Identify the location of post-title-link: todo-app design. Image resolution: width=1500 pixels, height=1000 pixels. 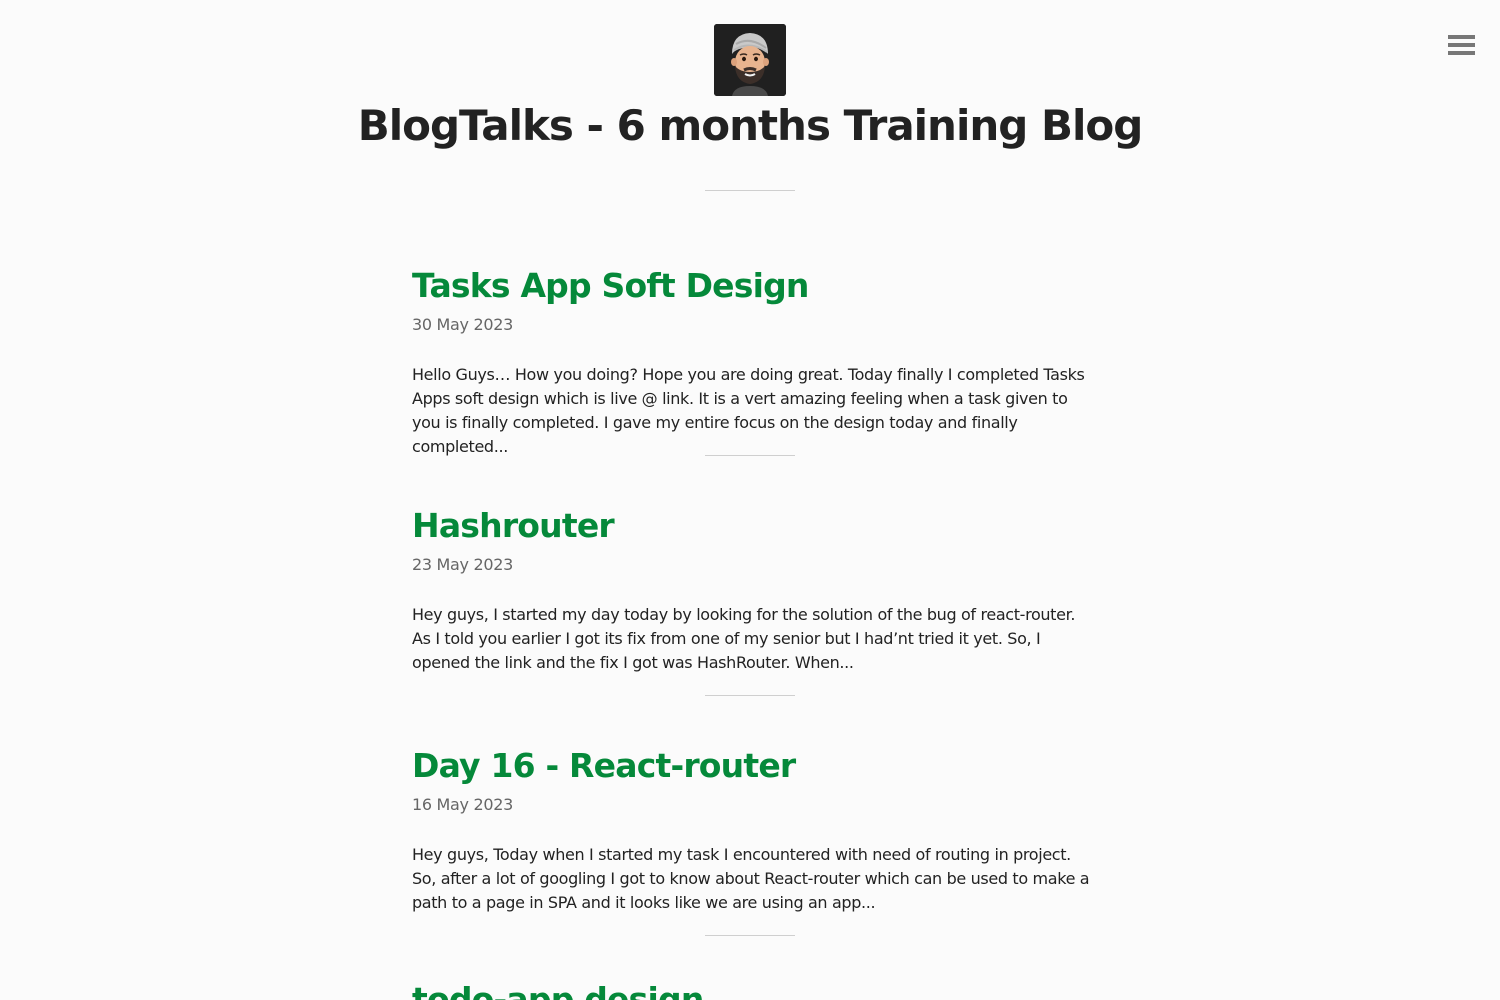
(752, 990).